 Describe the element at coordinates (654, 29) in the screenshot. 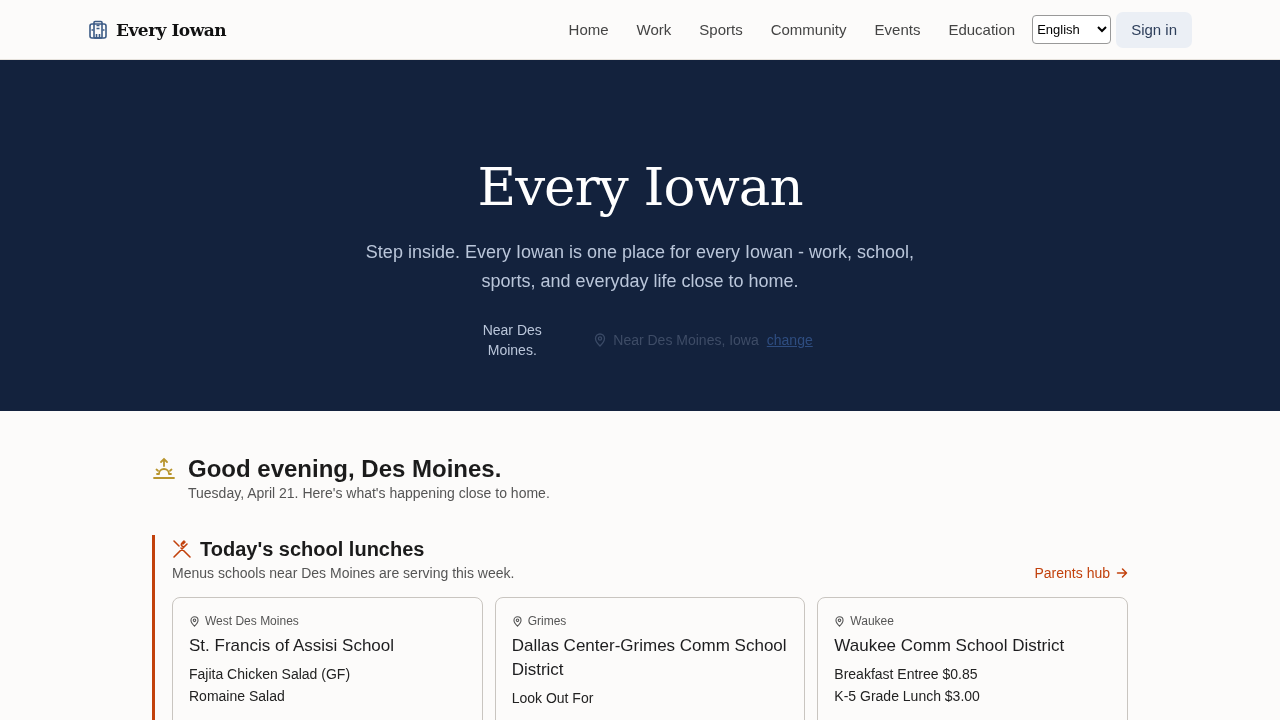

I see `nav-link: Work` at that location.